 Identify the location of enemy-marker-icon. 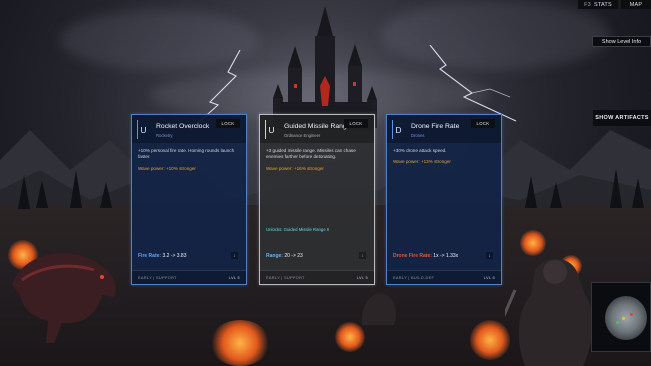
(631, 314).